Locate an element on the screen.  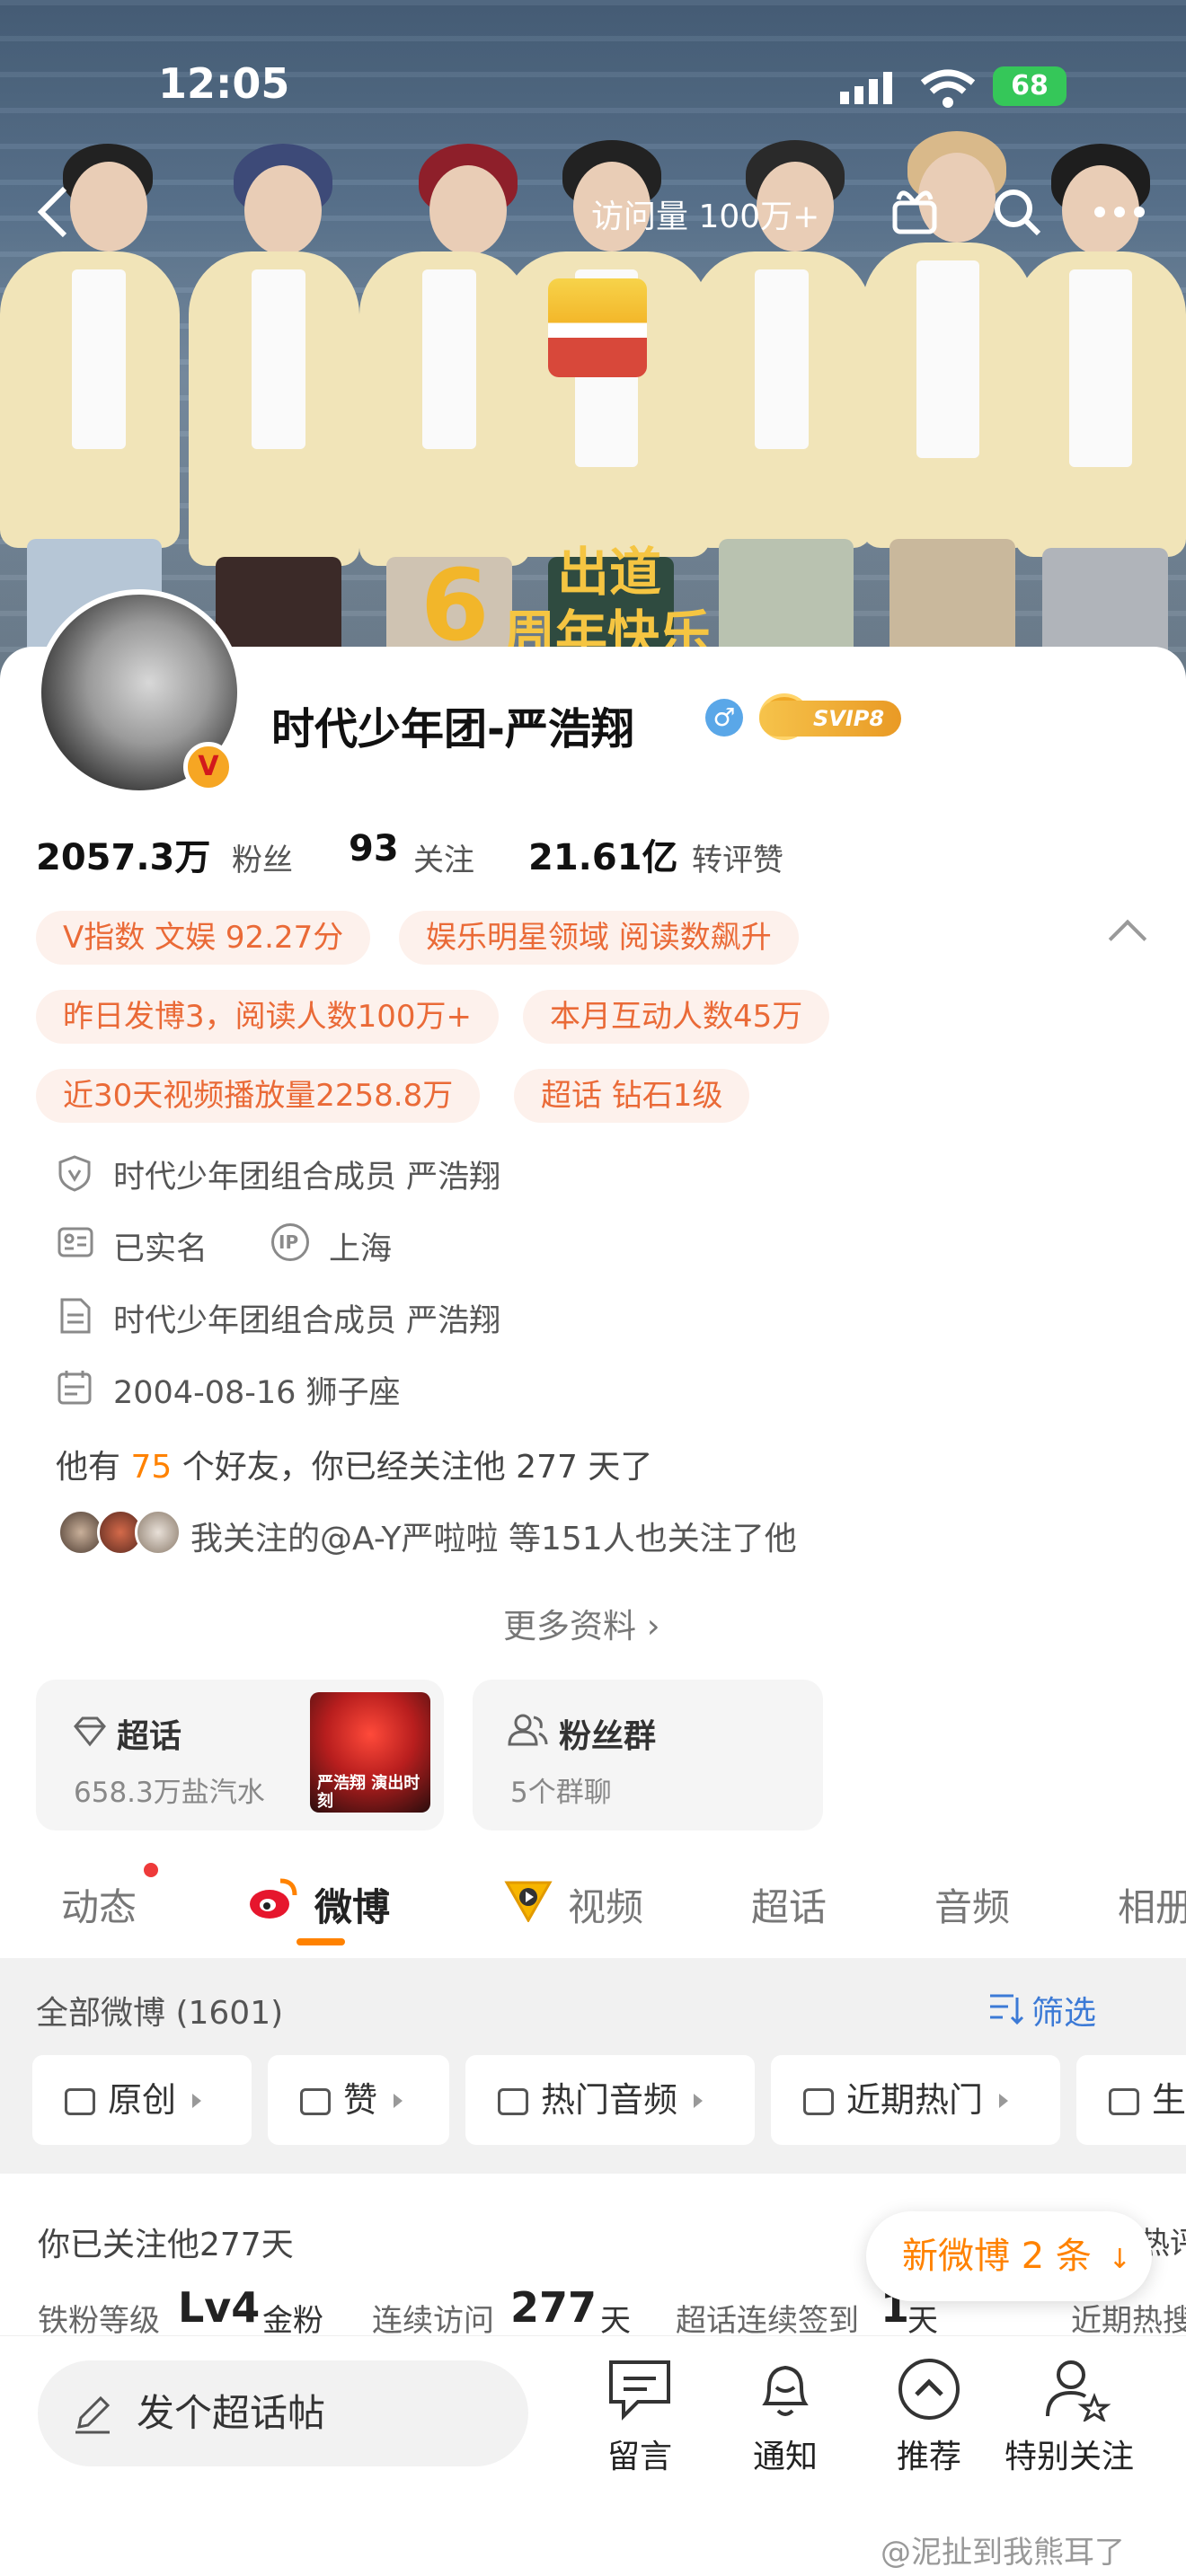
more-icon is located at coordinates (1119, 212).